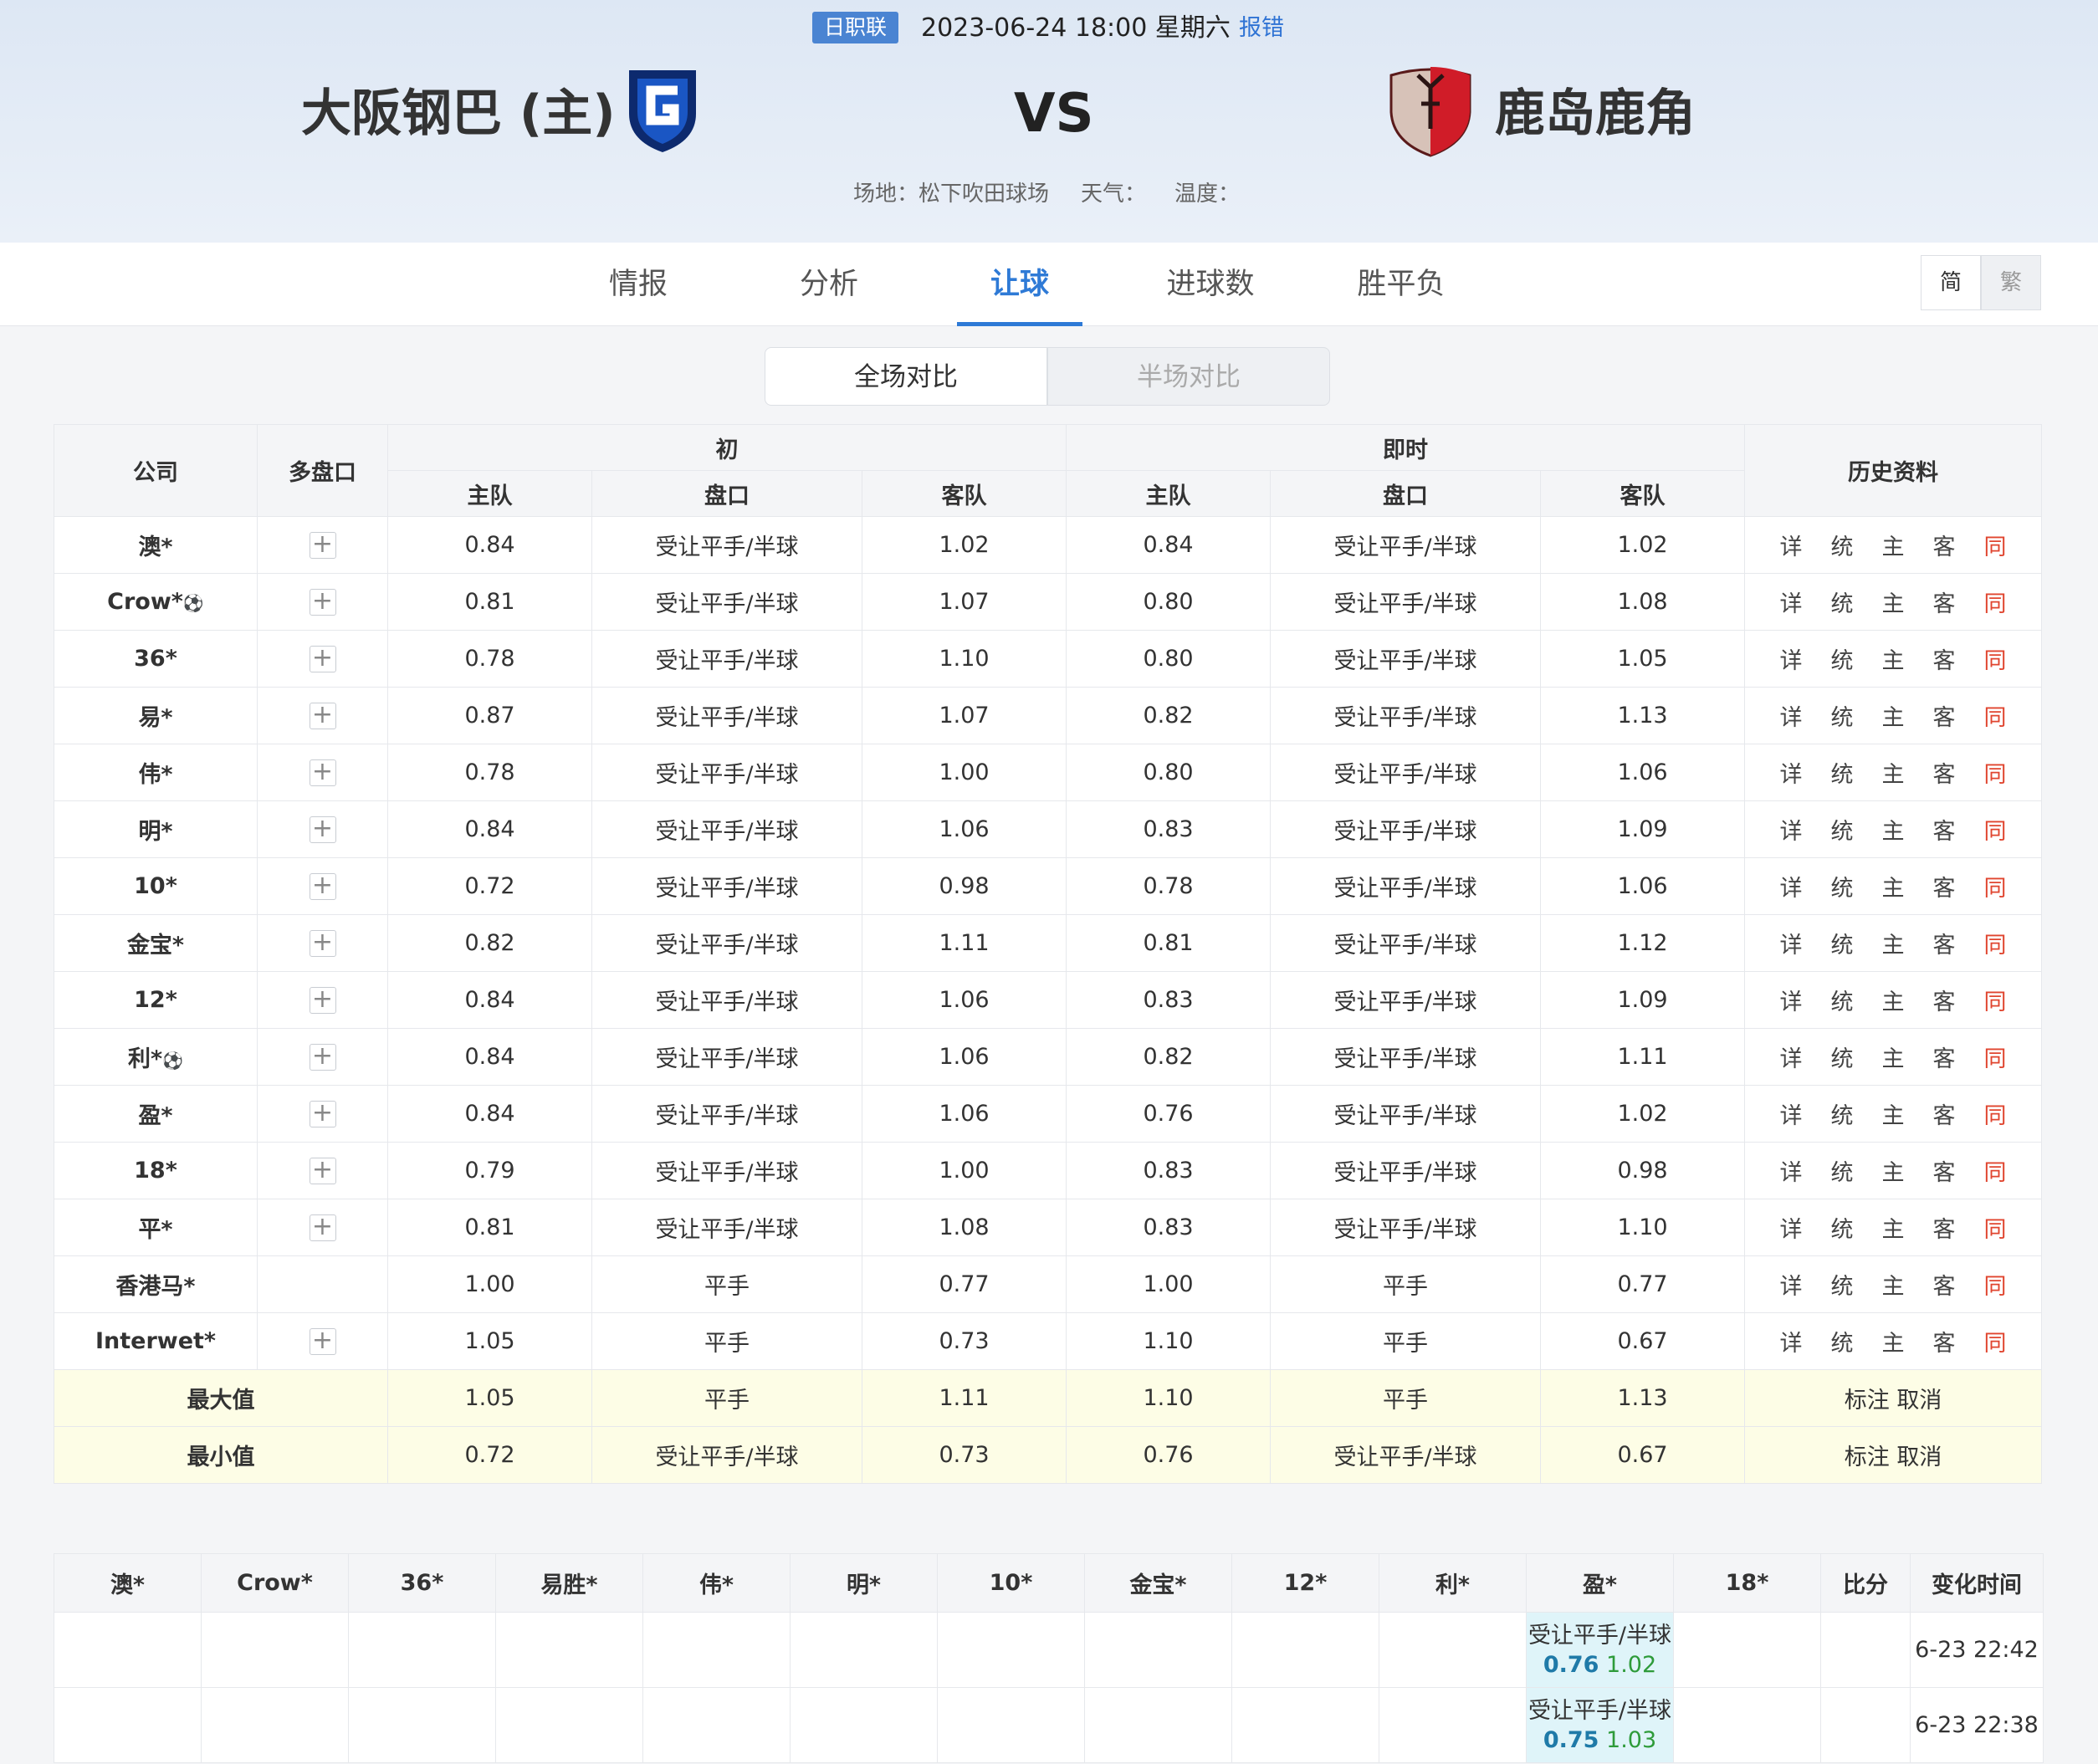  I want to click on full-time-compare-button: 全场对比, so click(906, 376).